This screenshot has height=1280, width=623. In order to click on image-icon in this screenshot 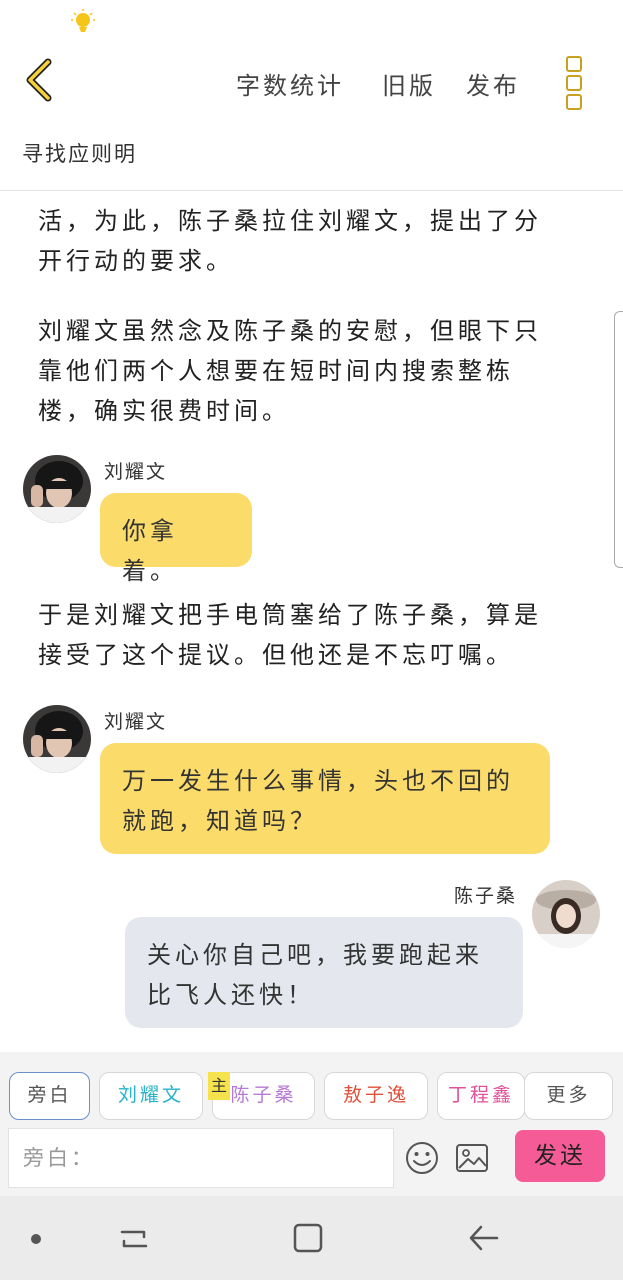, I will do `click(472, 1158)`.